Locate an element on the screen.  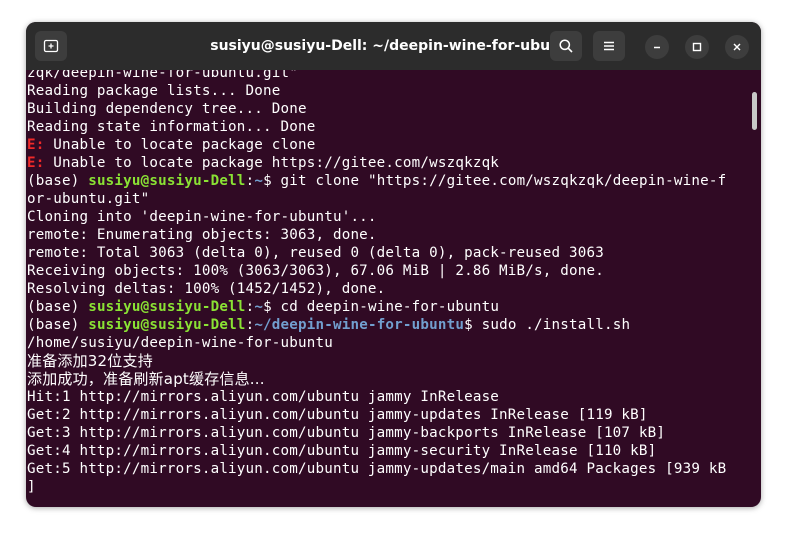
output-text: Reading package lists... Done is located at coordinates (154, 91).